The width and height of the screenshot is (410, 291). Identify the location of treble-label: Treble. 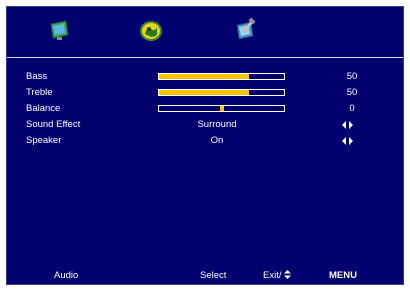
(39, 92).